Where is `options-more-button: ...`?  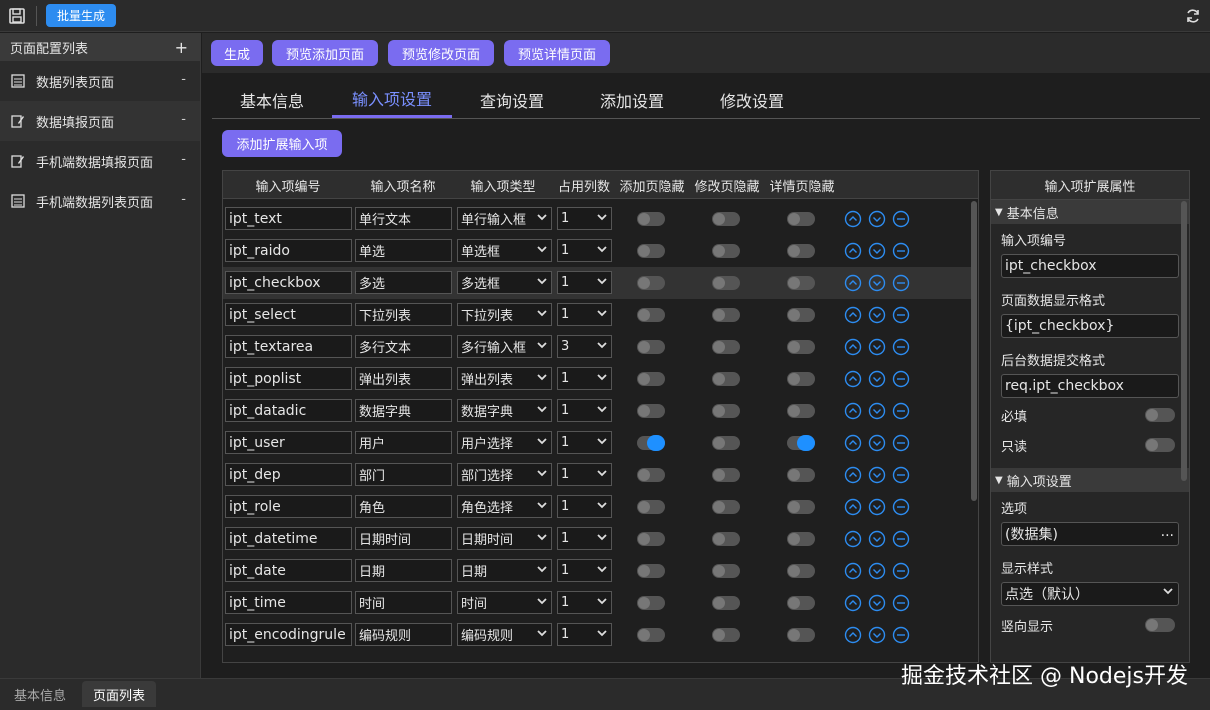 options-more-button: ... is located at coordinates (1167, 532).